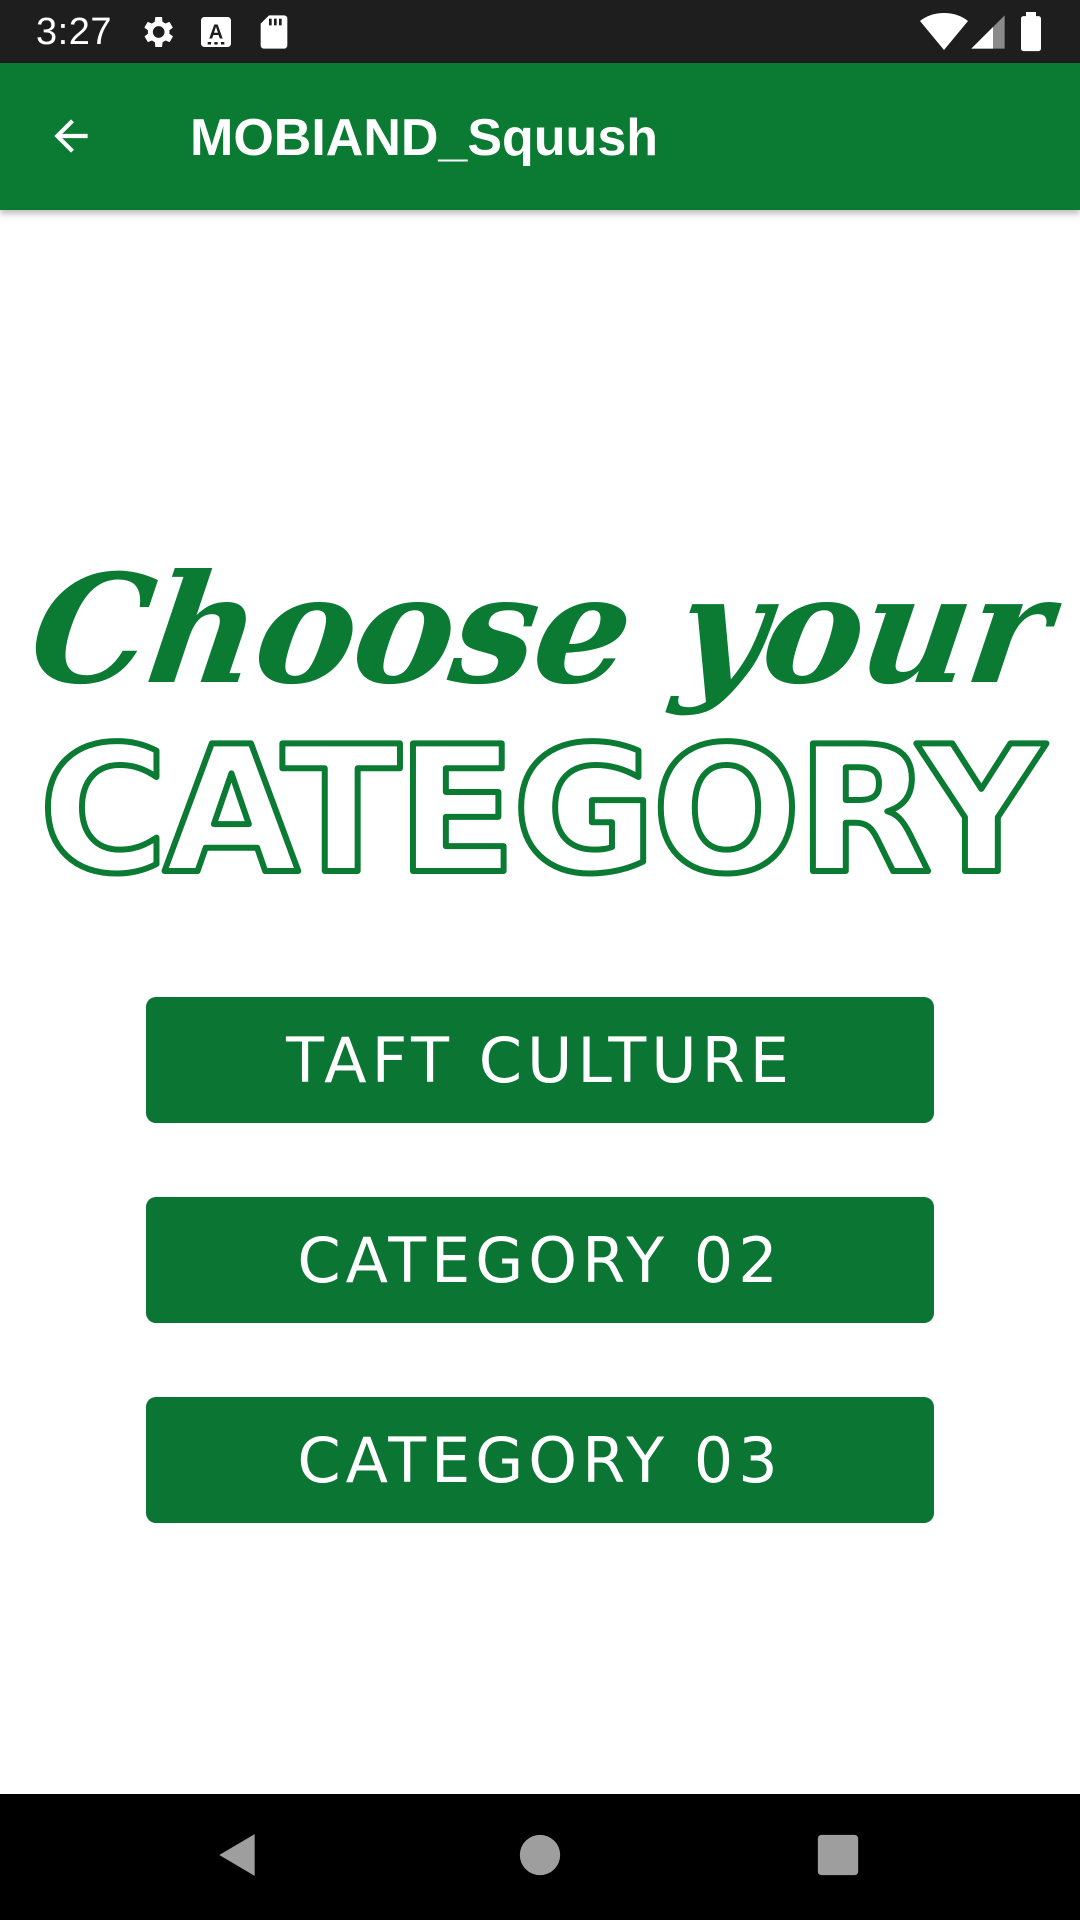 This screenshot has height=1920, width=1080. I want to click on recents-square-icon, so click(838, 1857).